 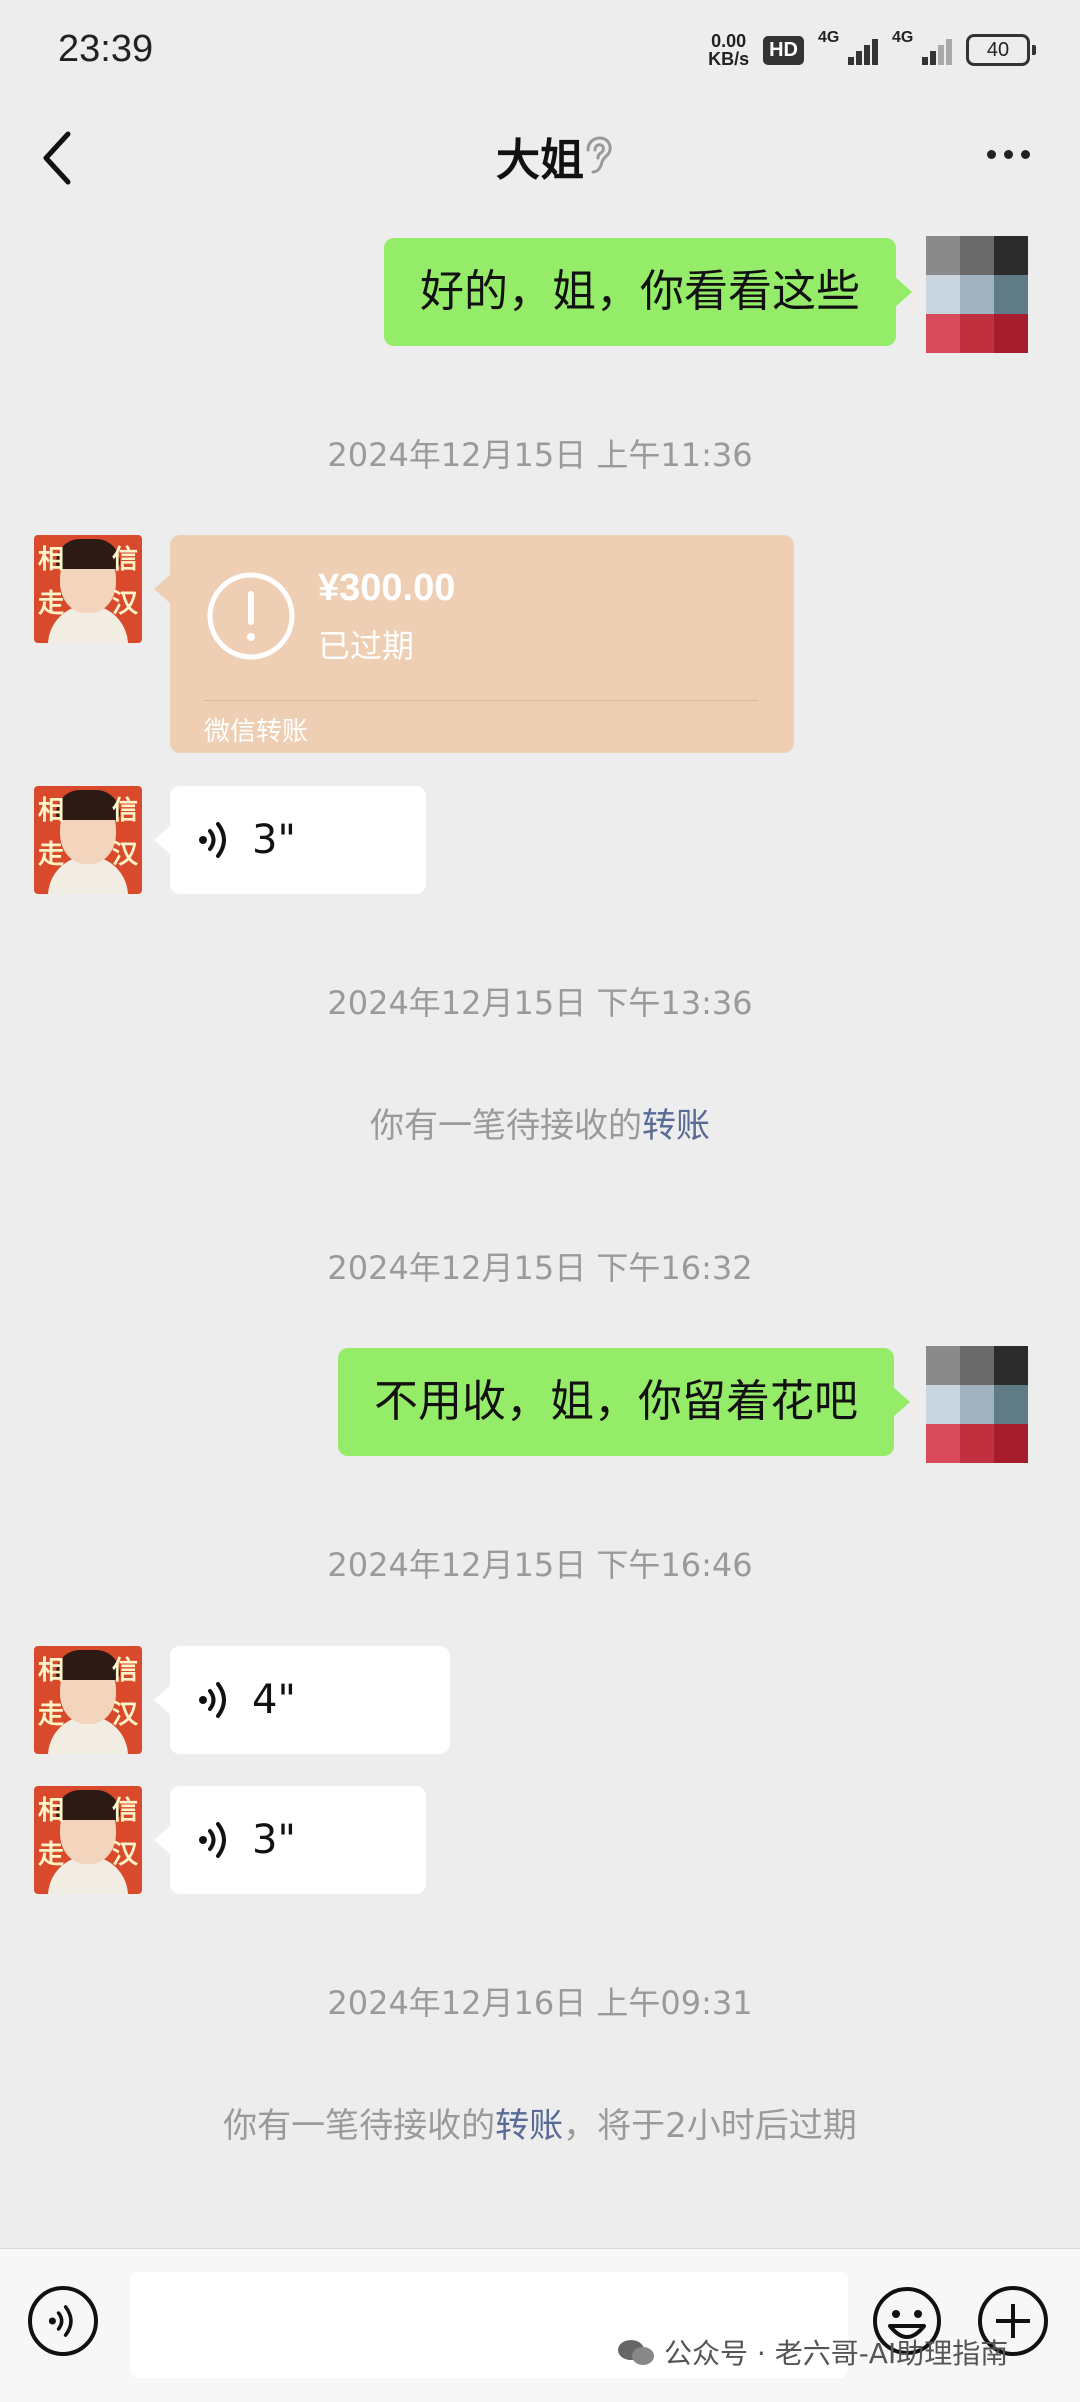 I want to click on transfer-amount: ¥300.00, so click(x=387, y=588).